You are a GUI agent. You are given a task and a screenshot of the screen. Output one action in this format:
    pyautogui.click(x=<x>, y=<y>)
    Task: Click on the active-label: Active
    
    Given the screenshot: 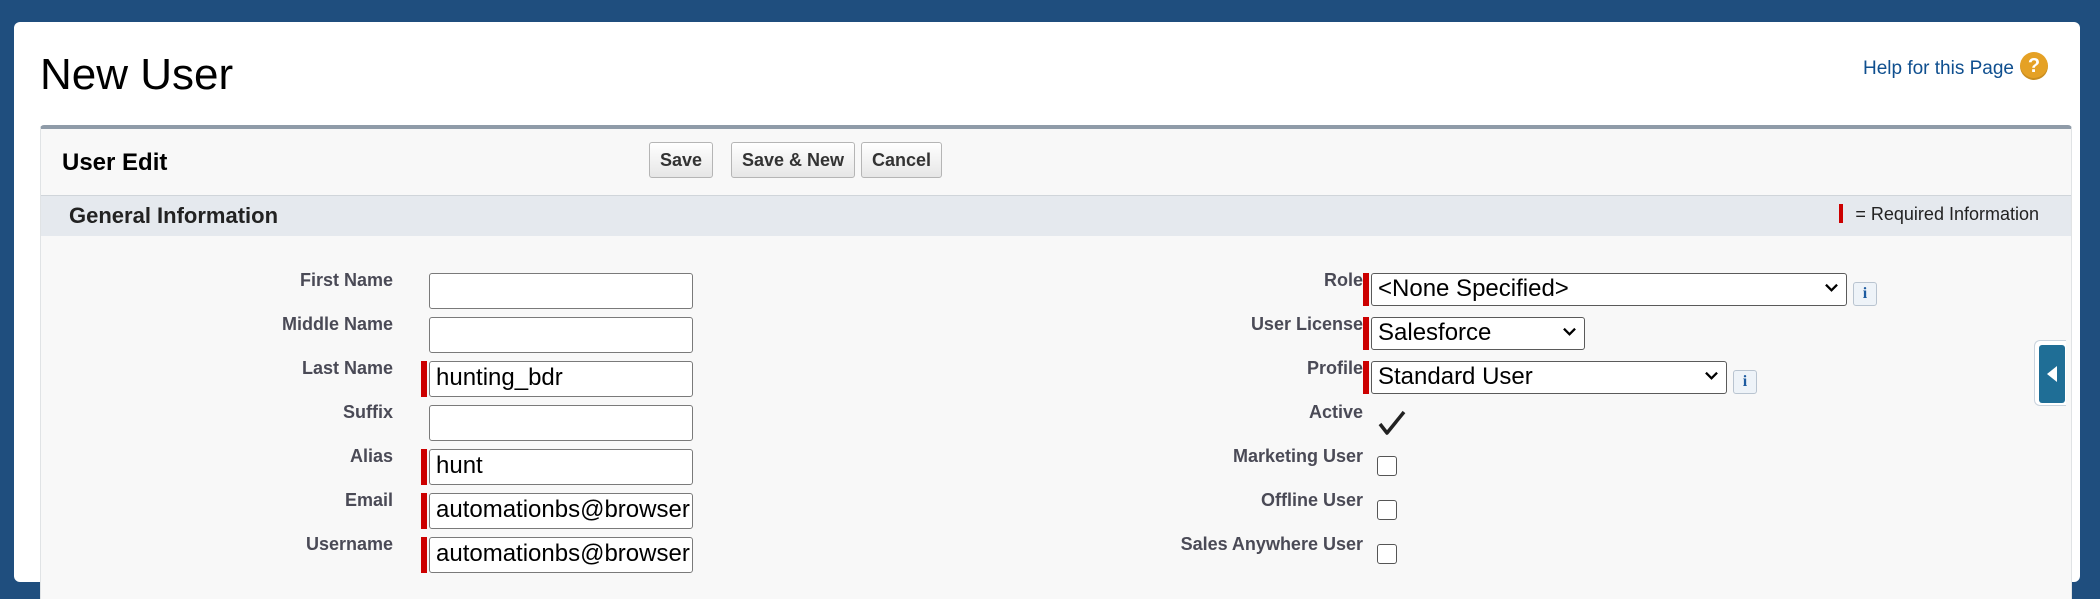 What is the action you would take?
    pyautogui.click(x=1335, y=412)
    